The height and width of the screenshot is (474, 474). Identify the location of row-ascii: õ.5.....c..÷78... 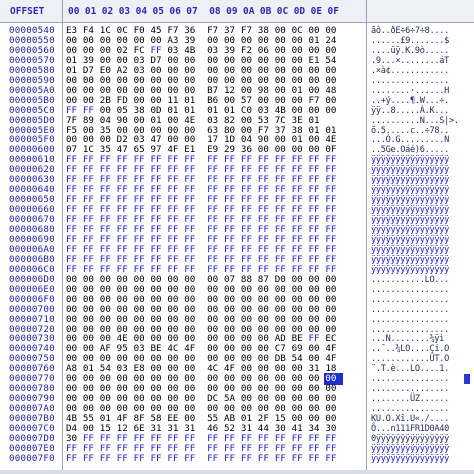
(410, 131).